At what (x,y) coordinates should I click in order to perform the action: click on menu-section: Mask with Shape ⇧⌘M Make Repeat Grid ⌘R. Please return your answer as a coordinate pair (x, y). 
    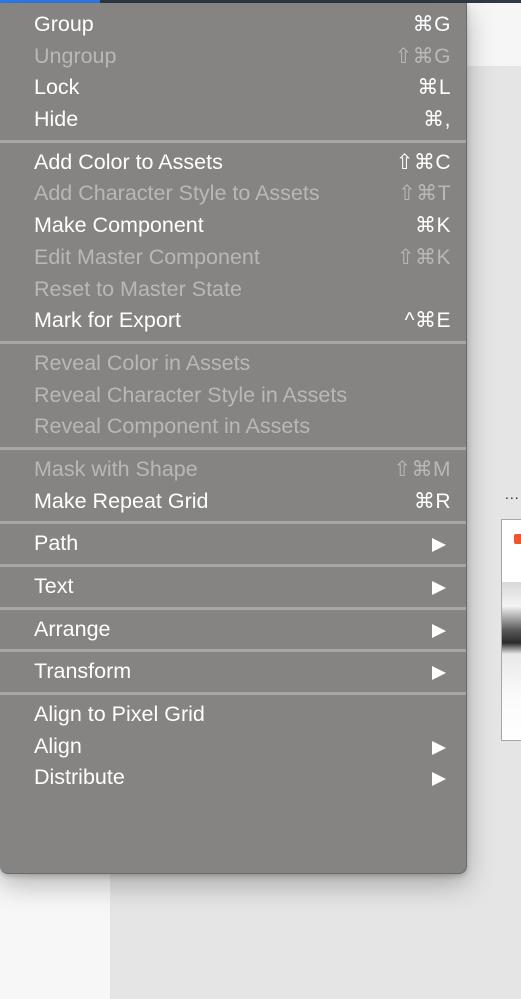
    Looking at the image, I should click on (233, 485).